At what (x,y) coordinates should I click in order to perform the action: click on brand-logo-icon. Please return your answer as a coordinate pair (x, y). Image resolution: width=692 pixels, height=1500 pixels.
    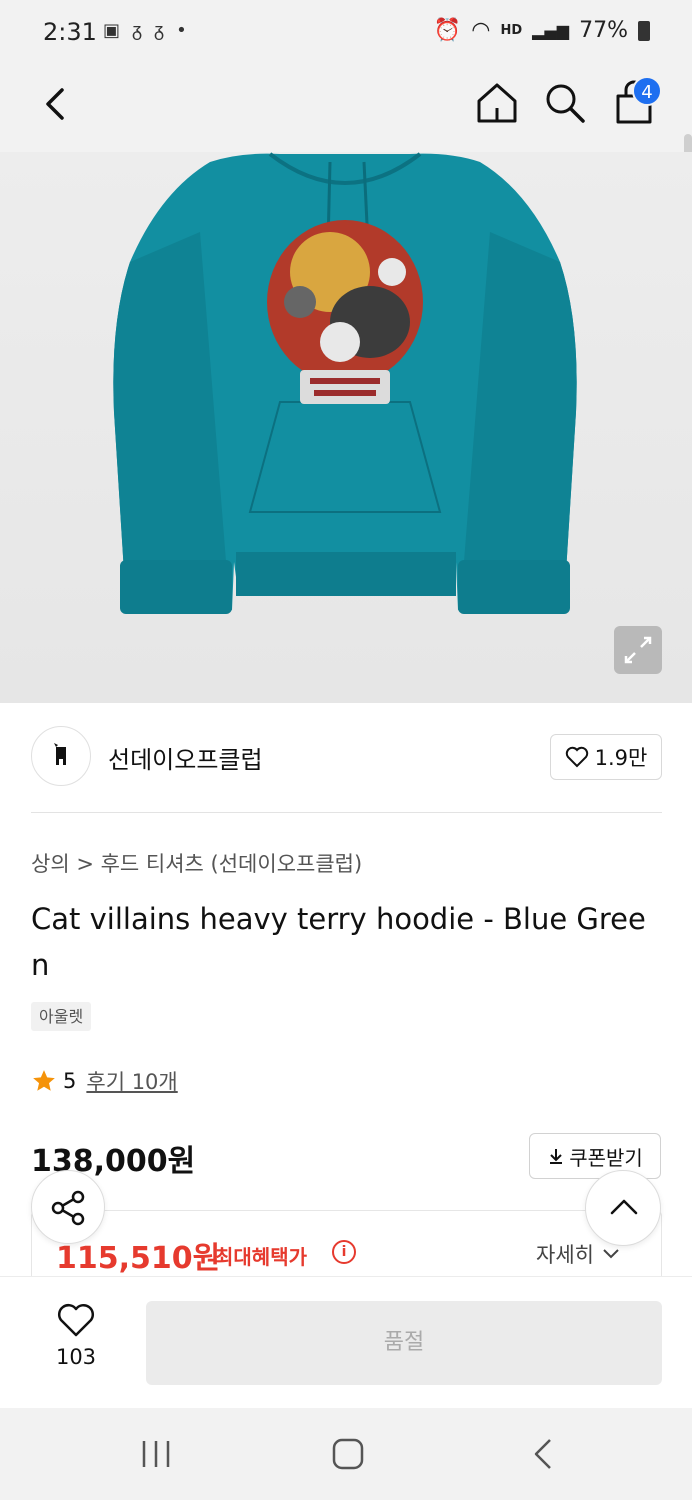
    Looking at the image, I should click on (60, 754).